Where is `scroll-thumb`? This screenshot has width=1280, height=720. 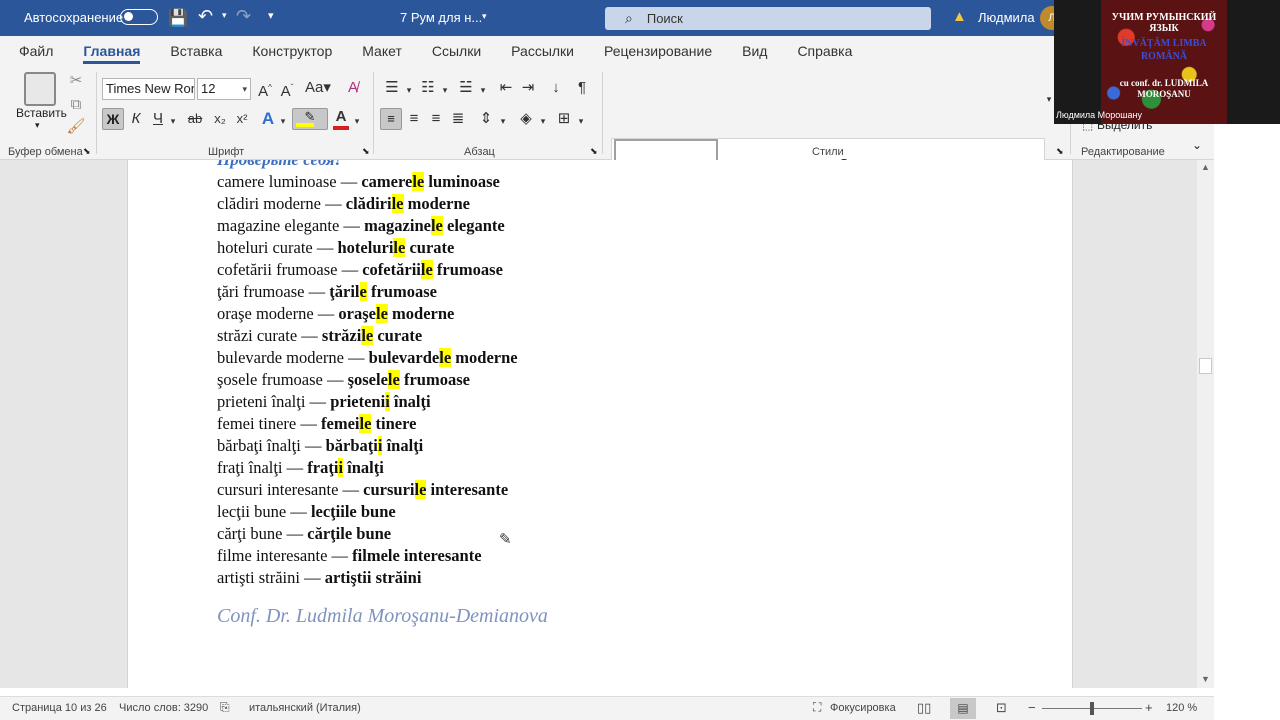
scroll-thumb is located at coordinates (1205, 366).